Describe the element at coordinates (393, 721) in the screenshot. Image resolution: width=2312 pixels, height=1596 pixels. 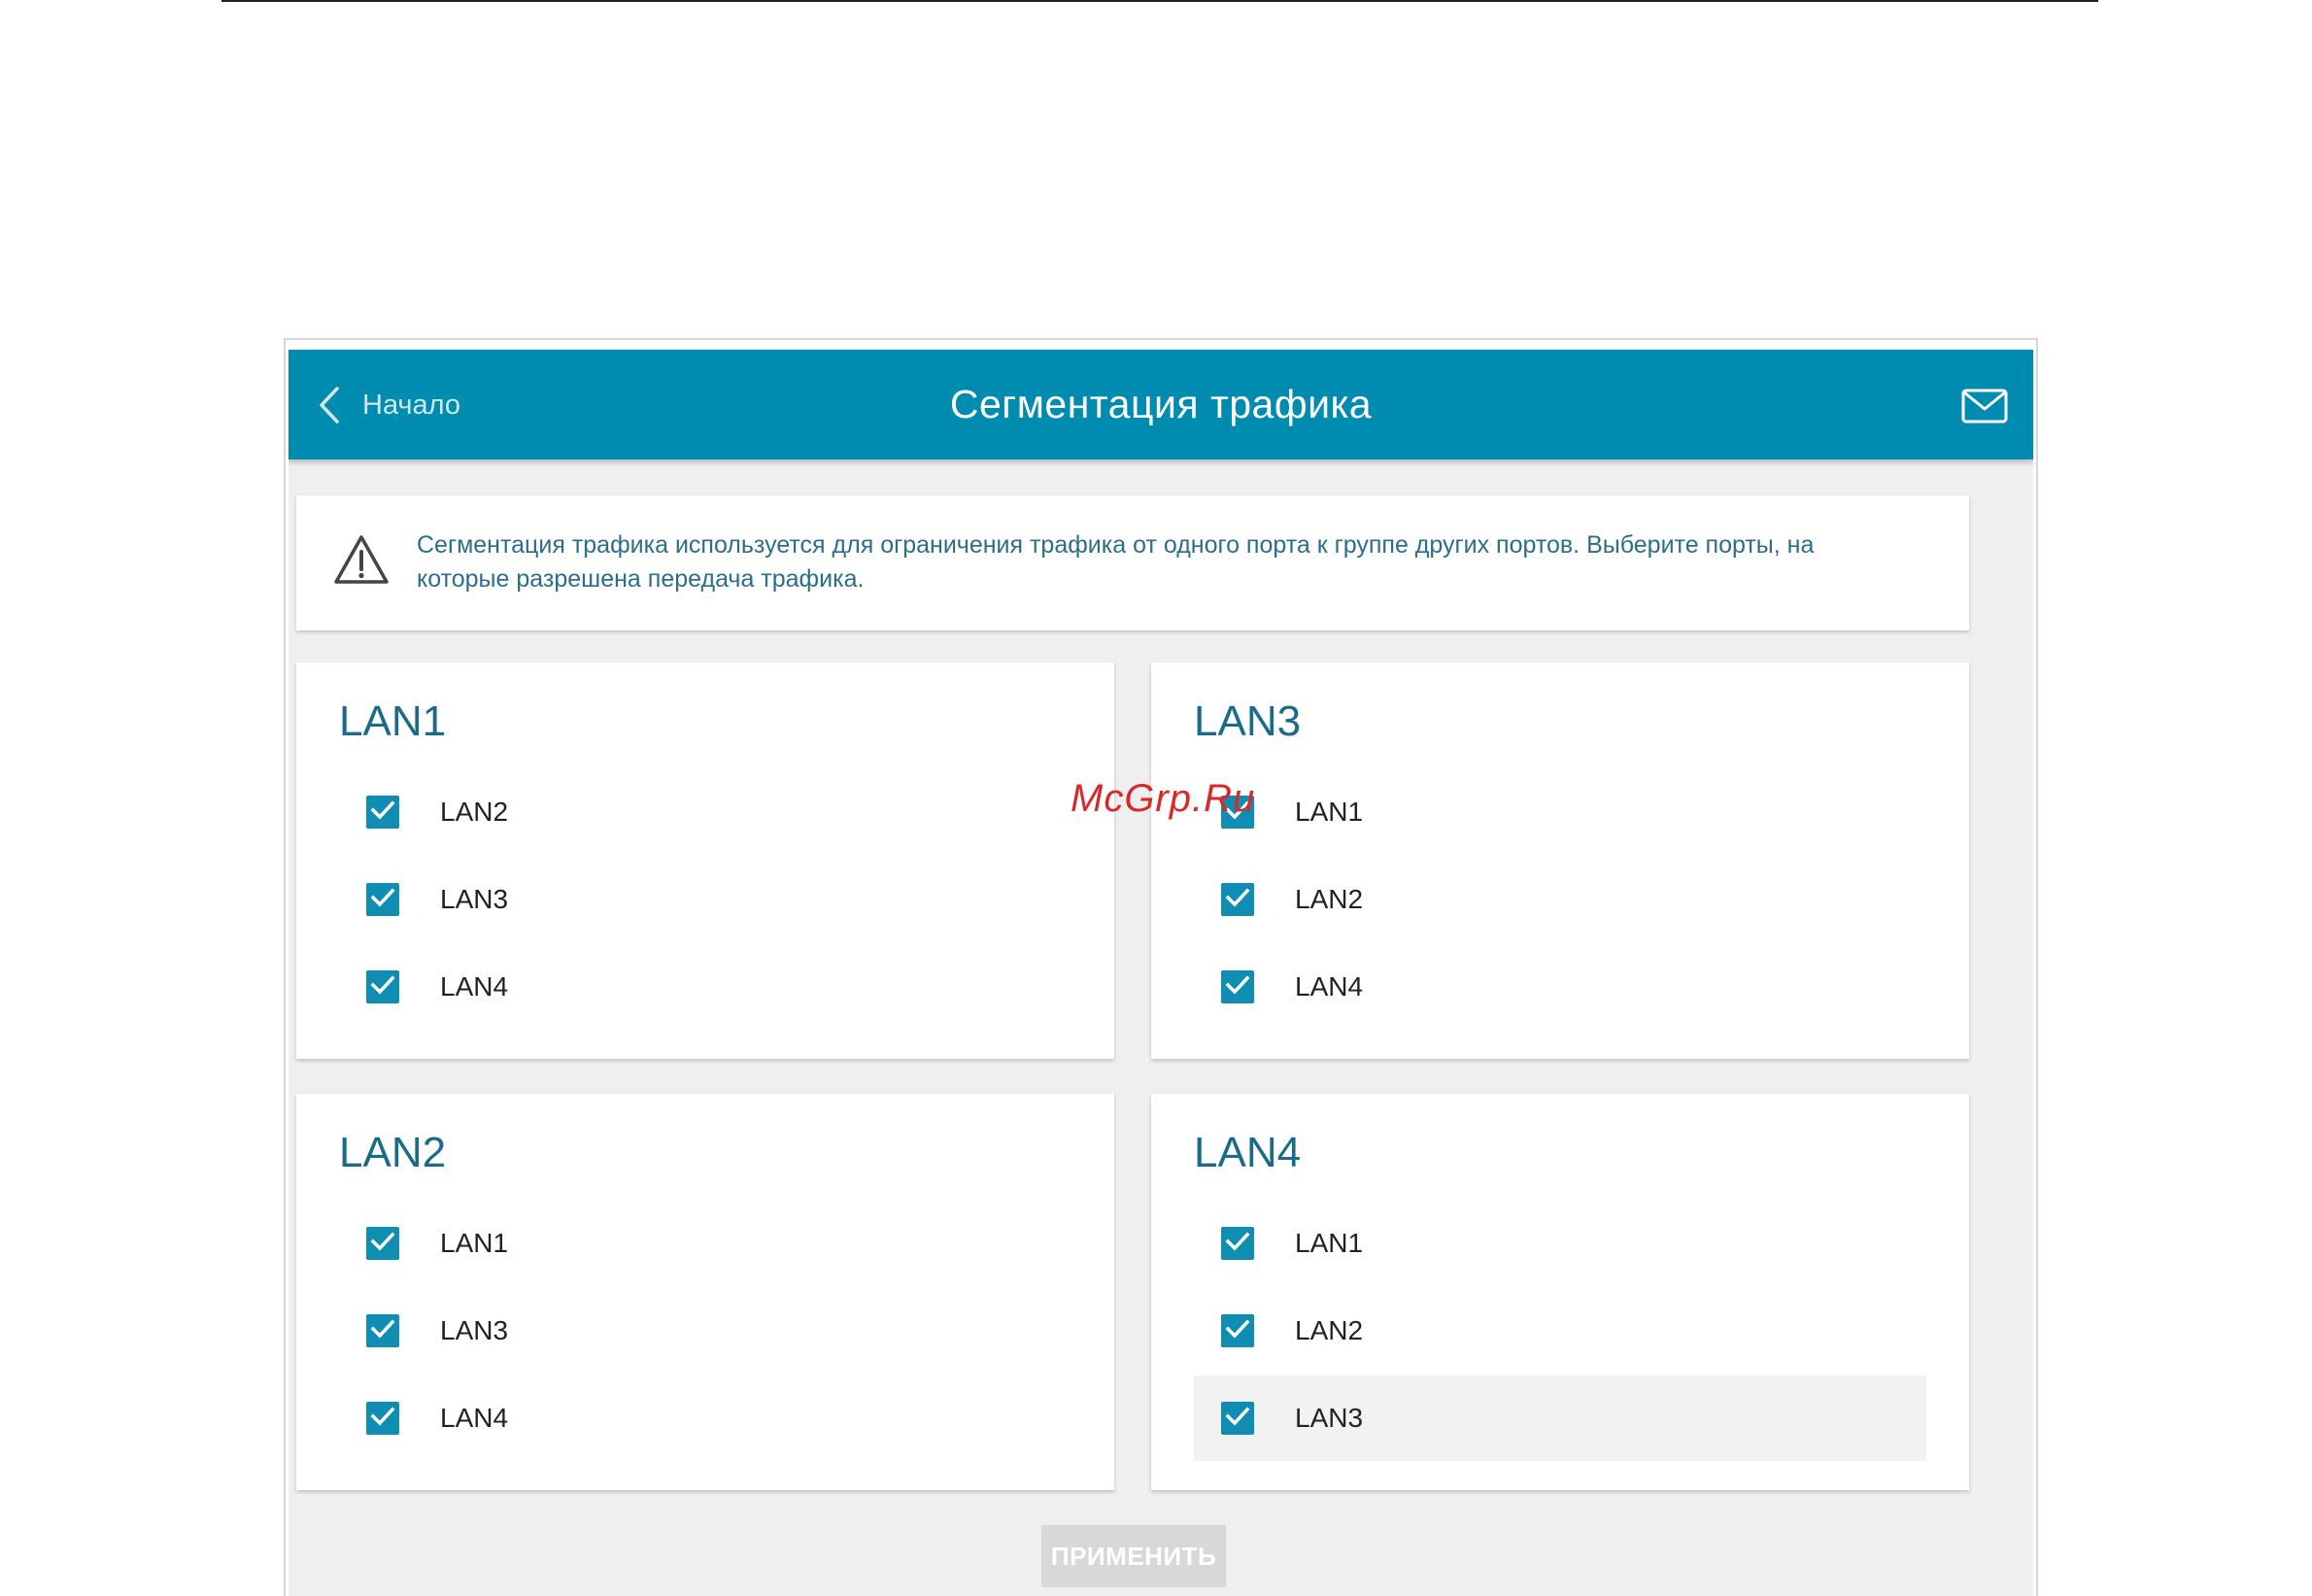
I see `card-title: LAN1` at that location.